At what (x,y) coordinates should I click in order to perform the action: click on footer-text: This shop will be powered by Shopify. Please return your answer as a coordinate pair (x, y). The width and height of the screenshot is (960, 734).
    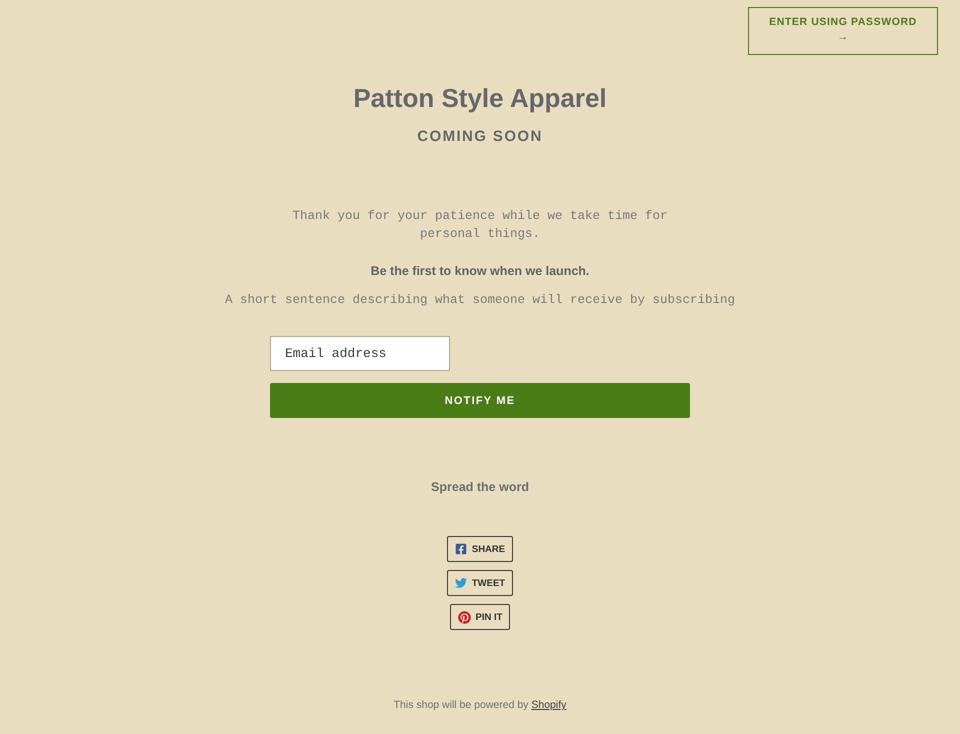
    Looking at the image, I should click on (480, 705).